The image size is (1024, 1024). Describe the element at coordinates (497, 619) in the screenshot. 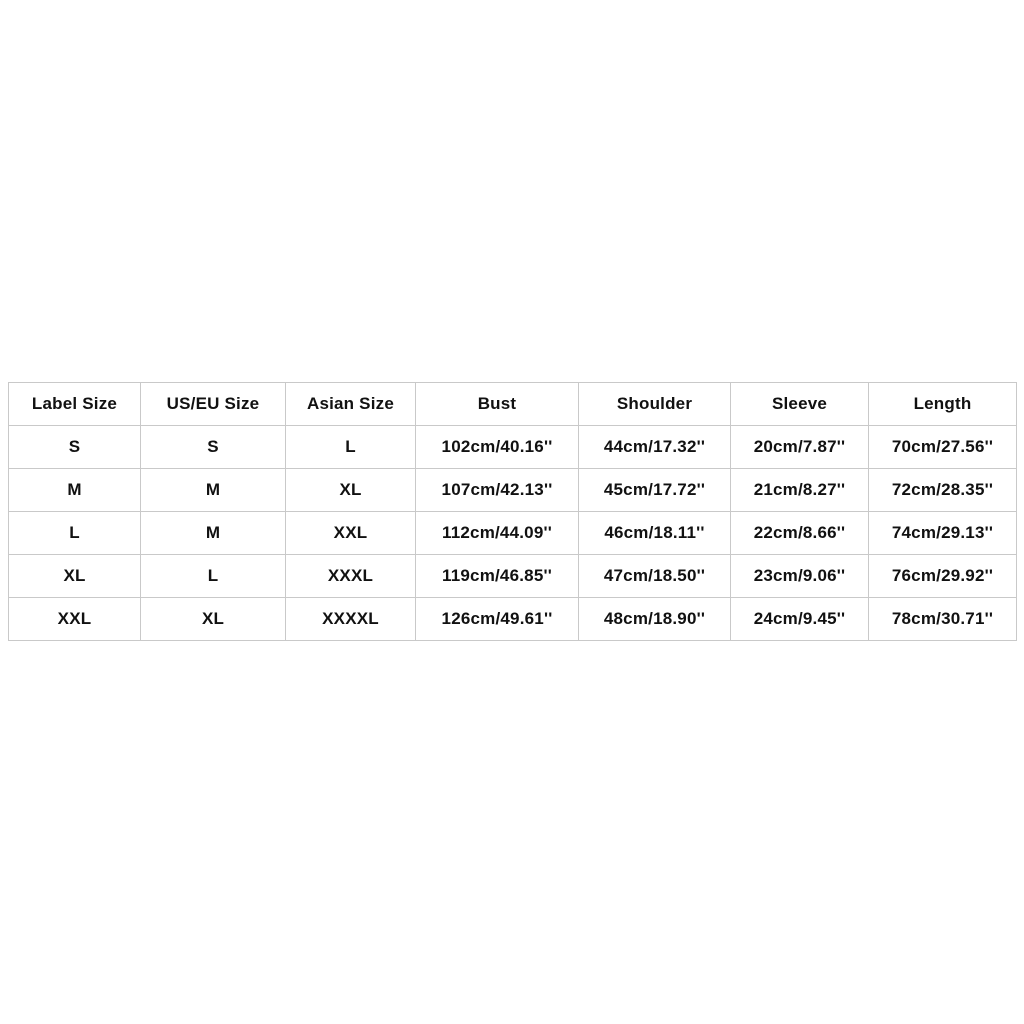

I see `cell-bust: 126cm/49.61''` at that location.